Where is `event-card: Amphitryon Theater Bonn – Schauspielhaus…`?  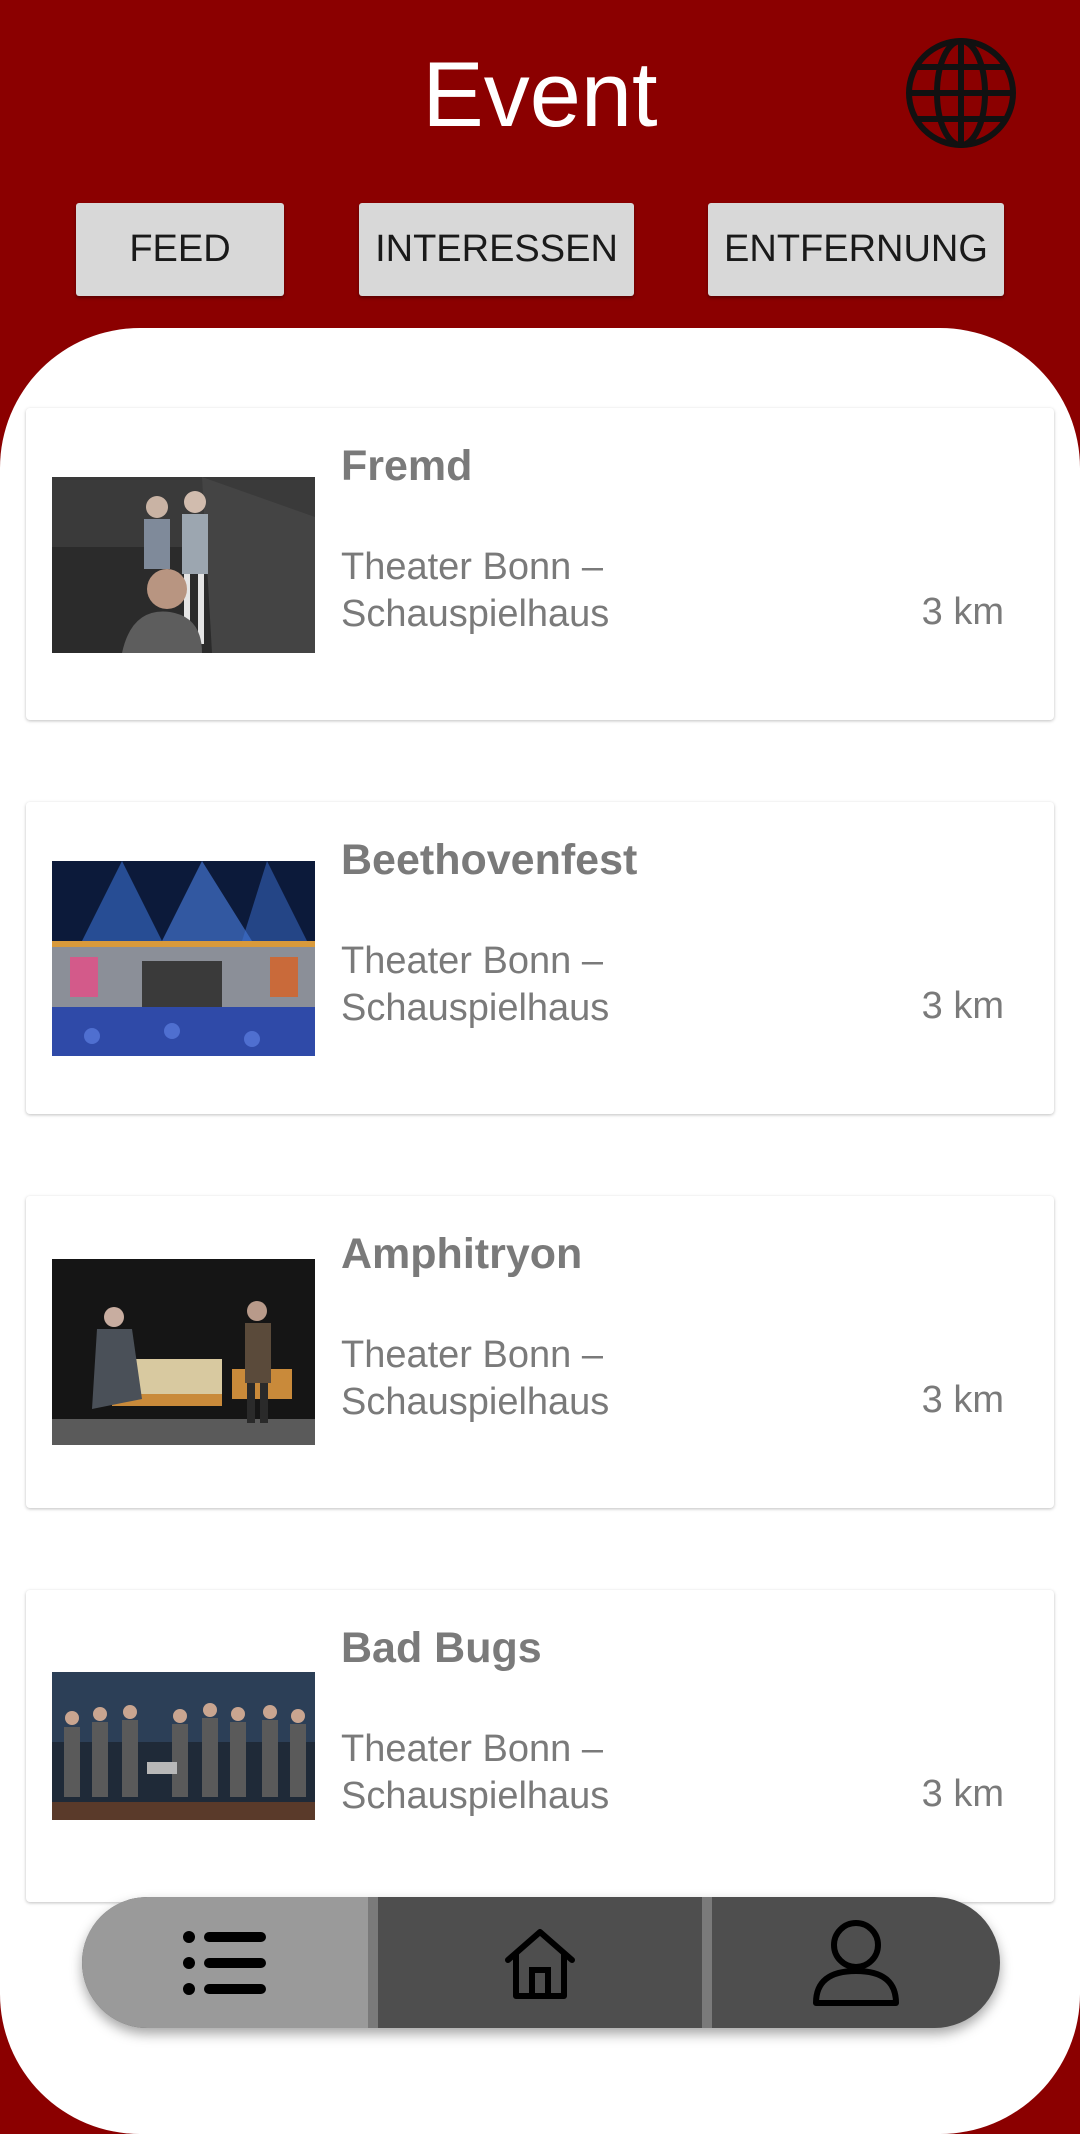
event-card: Amphitryon Theater Bonn – Schauspielhaus… is located at coordinates (540, 1352).